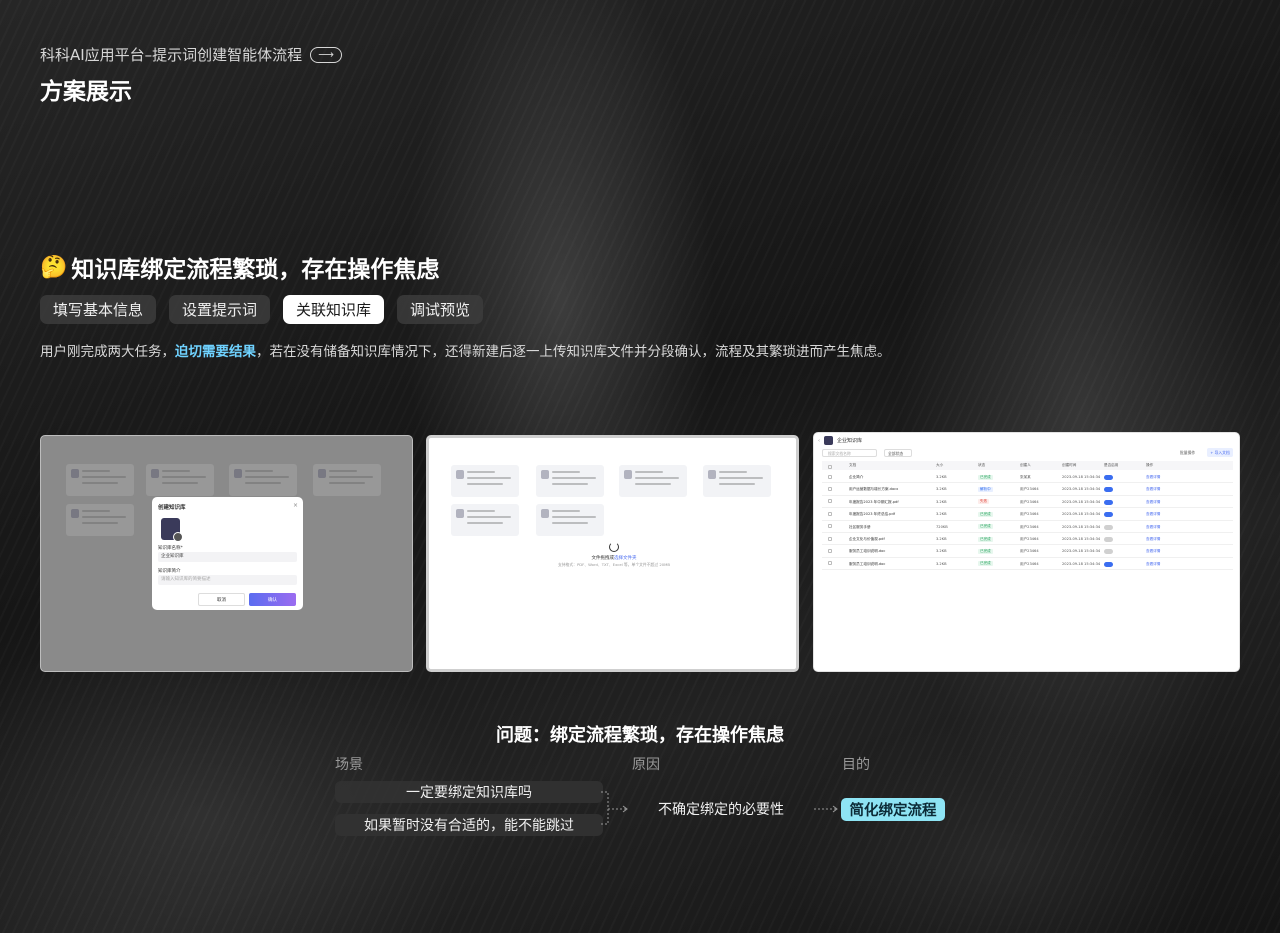  Describe the element at coordinates (227, 557) in the screenshot. I see `kb-name-input: 企业知识库` at that location.